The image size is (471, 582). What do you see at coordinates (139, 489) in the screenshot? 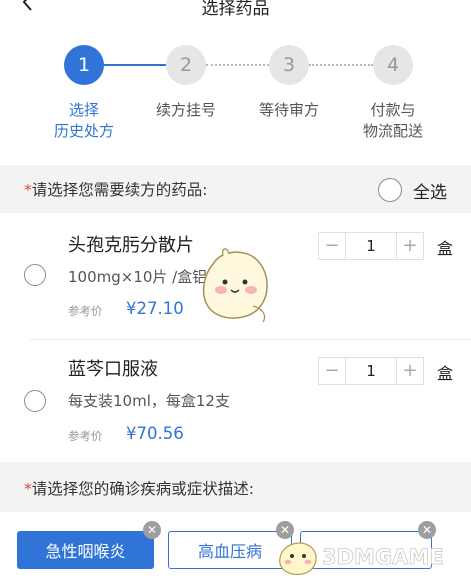
I see `diagnosis-section-prompt: *请选择您的确诊疾病或症状描述:` at bounding box center [139, 489].